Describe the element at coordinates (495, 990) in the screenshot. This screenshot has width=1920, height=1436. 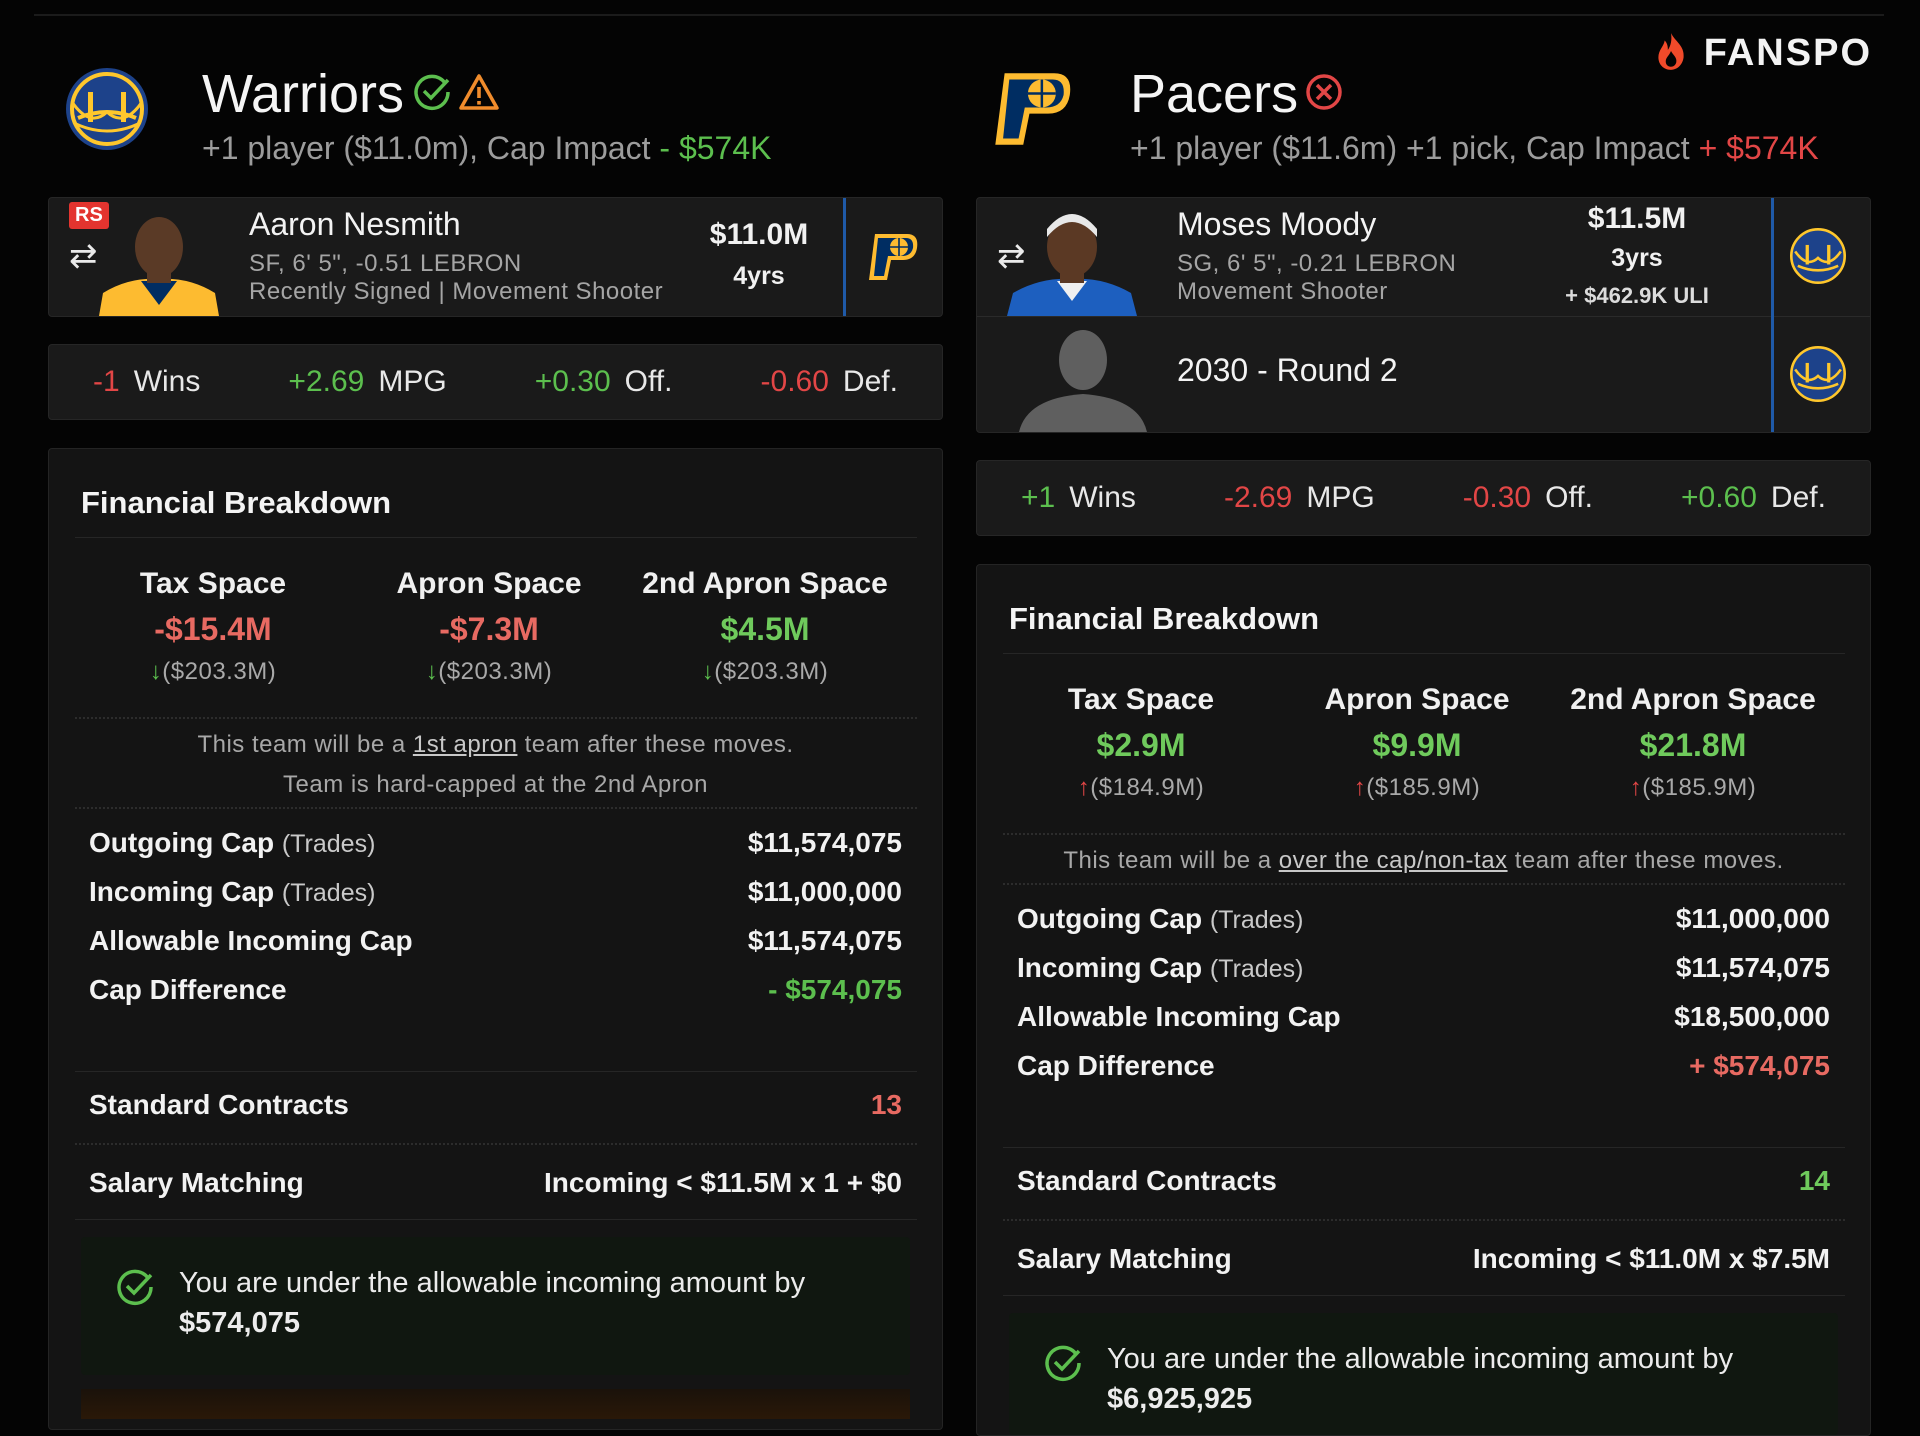
I see `cap-row: Cap Difference - $574,075` at that location.